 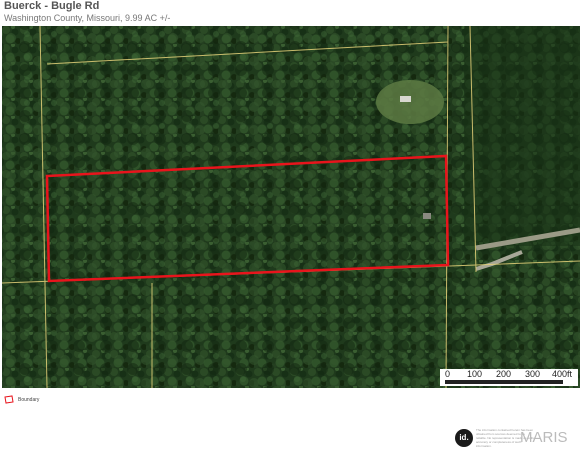 What do you see at coordinates (405, 99) in the screenshot?
I see `house-structure` at bounding box center [405, 99].